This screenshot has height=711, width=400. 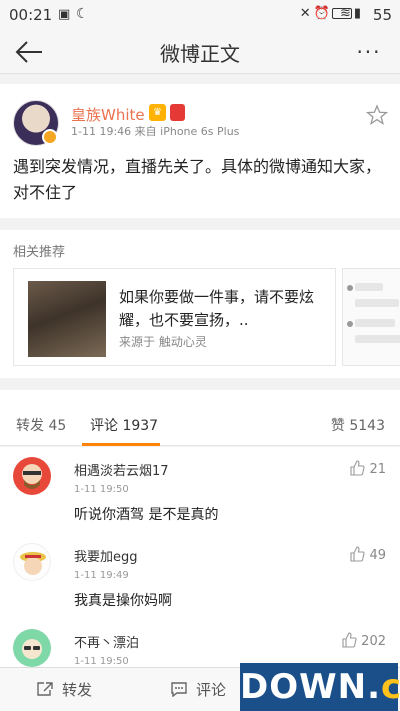 I want to click on red-packet-icon, so click(x=177, y=112).